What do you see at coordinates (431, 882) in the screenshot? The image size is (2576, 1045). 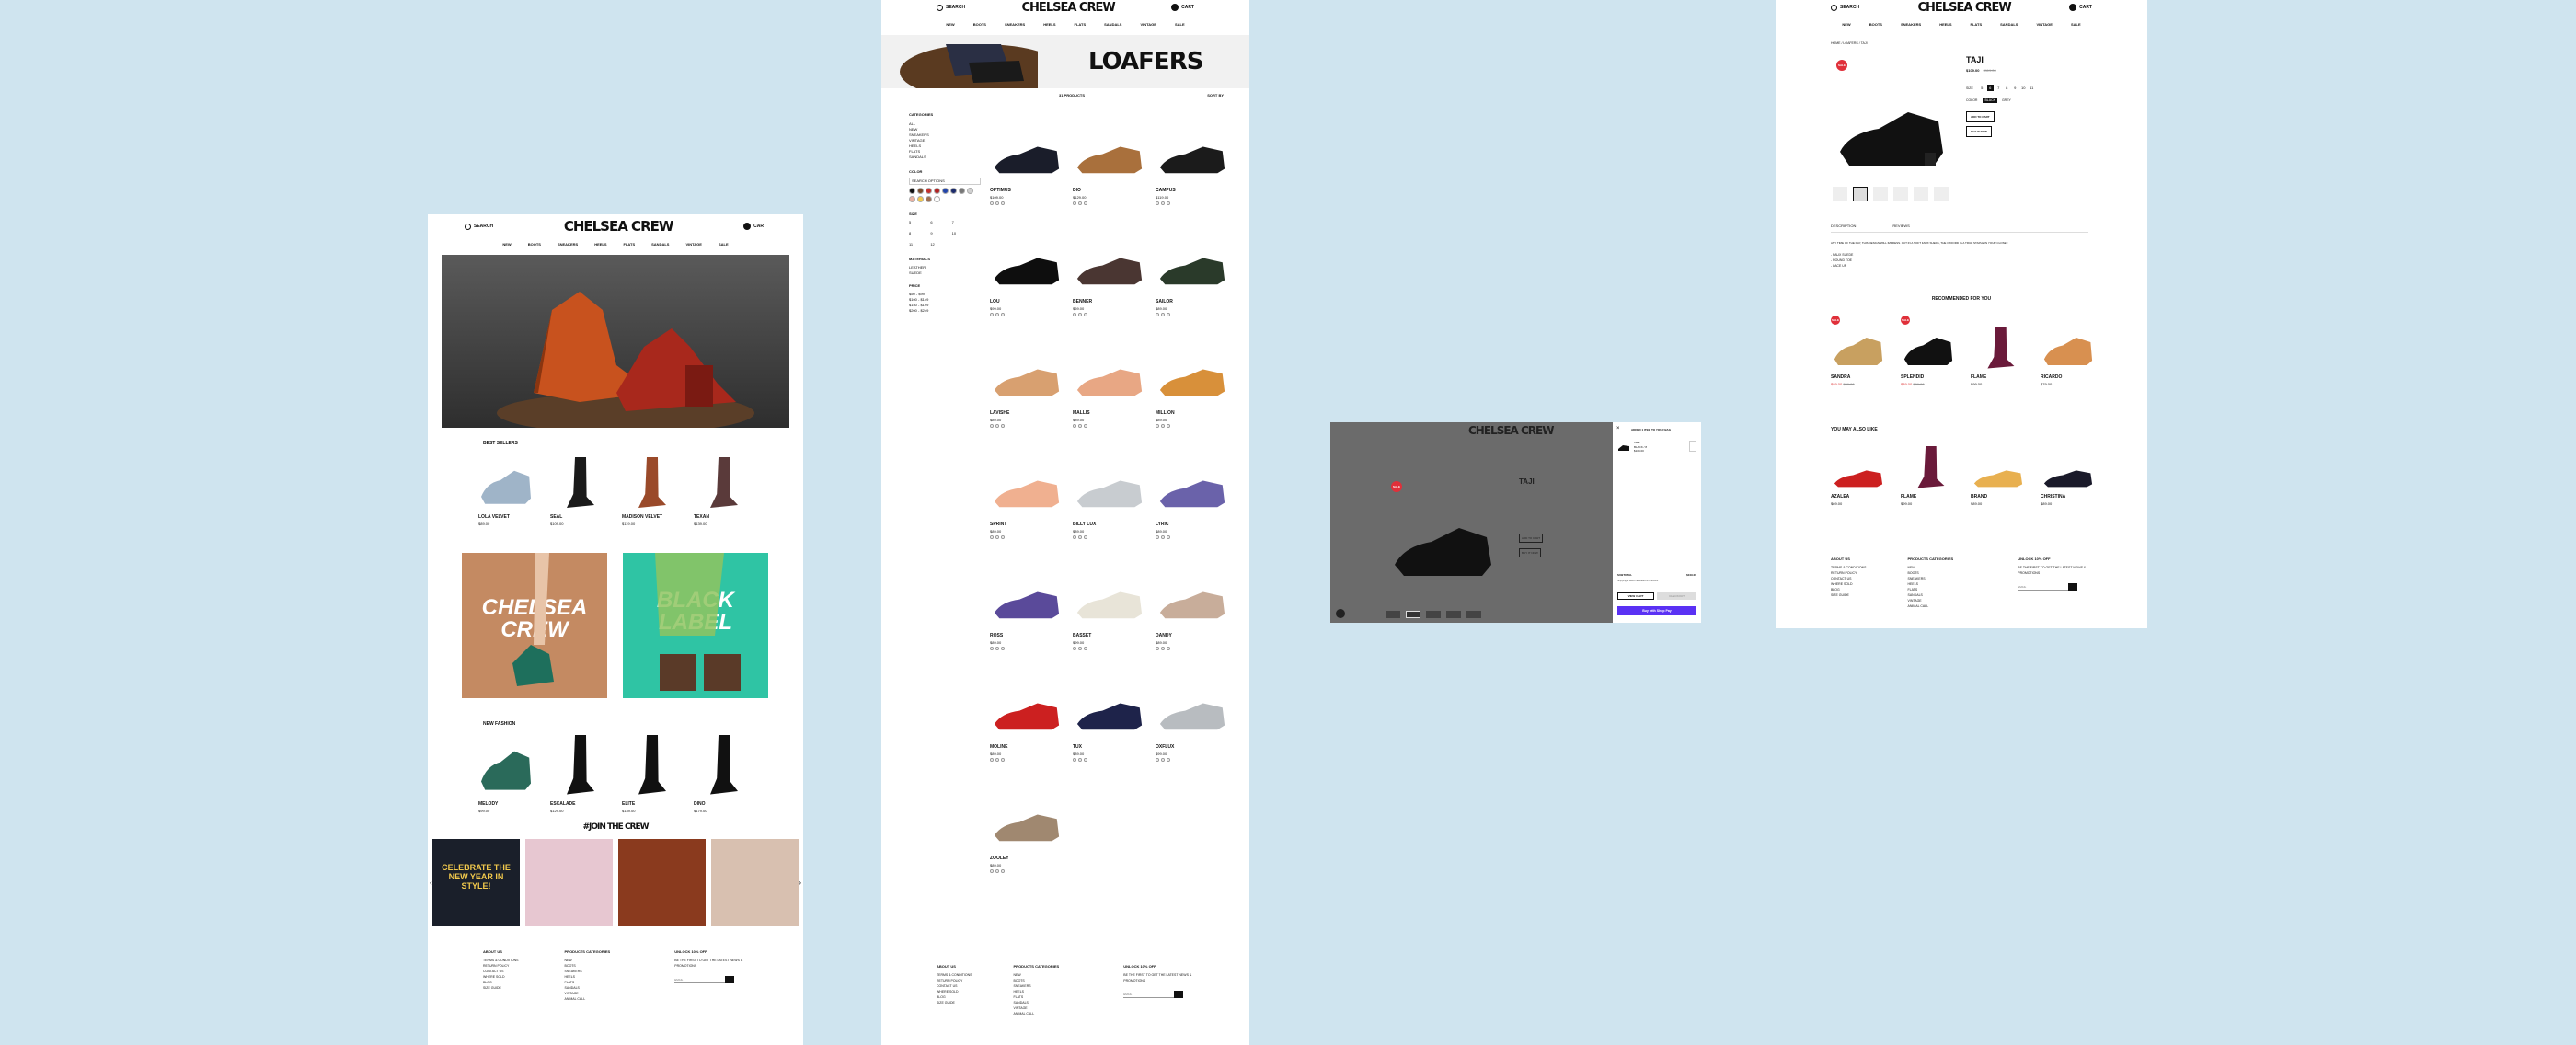 I see `carousel-prev-icon: ‹` at bounding box center [431, 882].